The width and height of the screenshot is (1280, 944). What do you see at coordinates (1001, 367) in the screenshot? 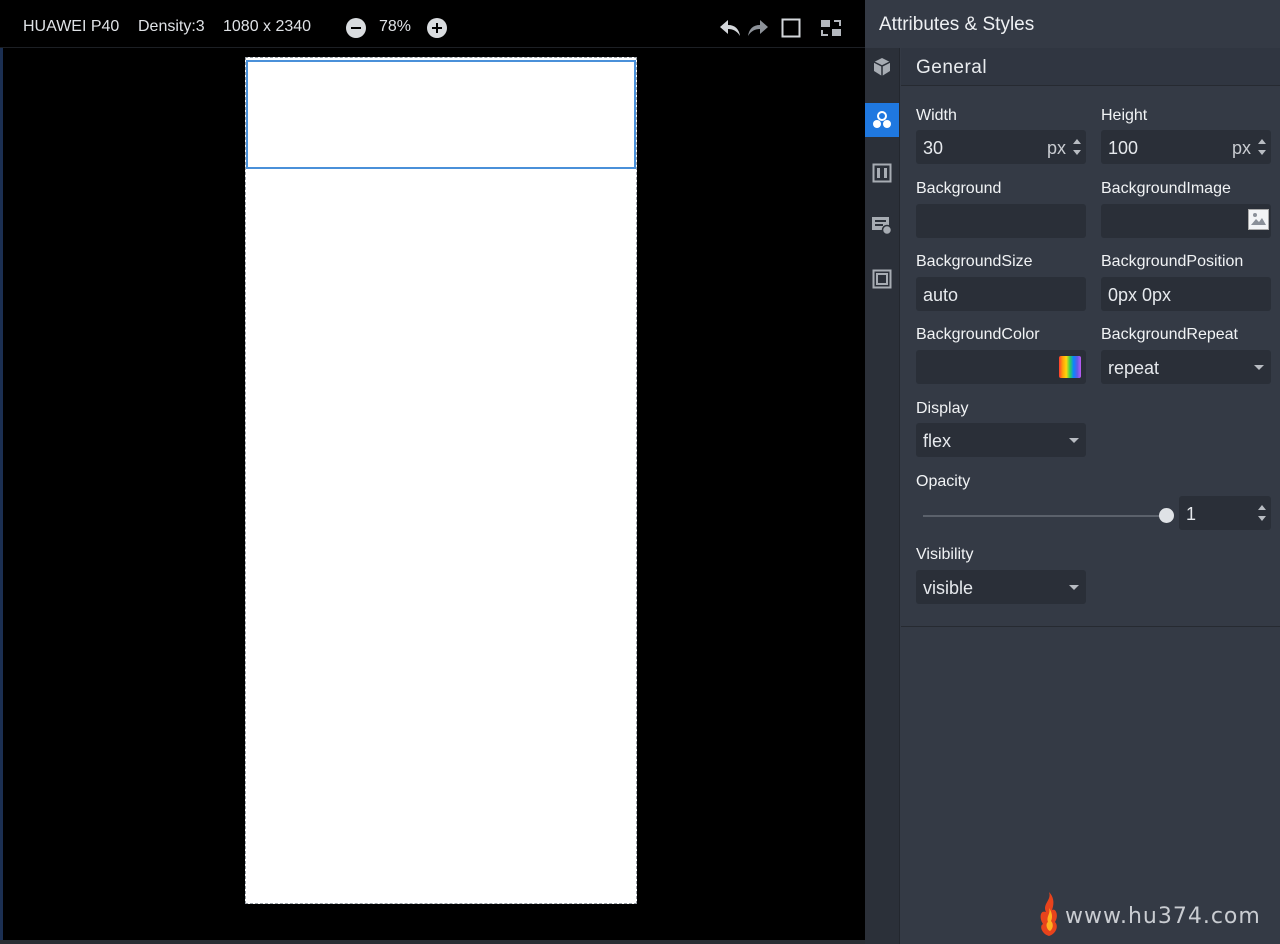
I see `background-color-input` at bounding box center [1001, 367].